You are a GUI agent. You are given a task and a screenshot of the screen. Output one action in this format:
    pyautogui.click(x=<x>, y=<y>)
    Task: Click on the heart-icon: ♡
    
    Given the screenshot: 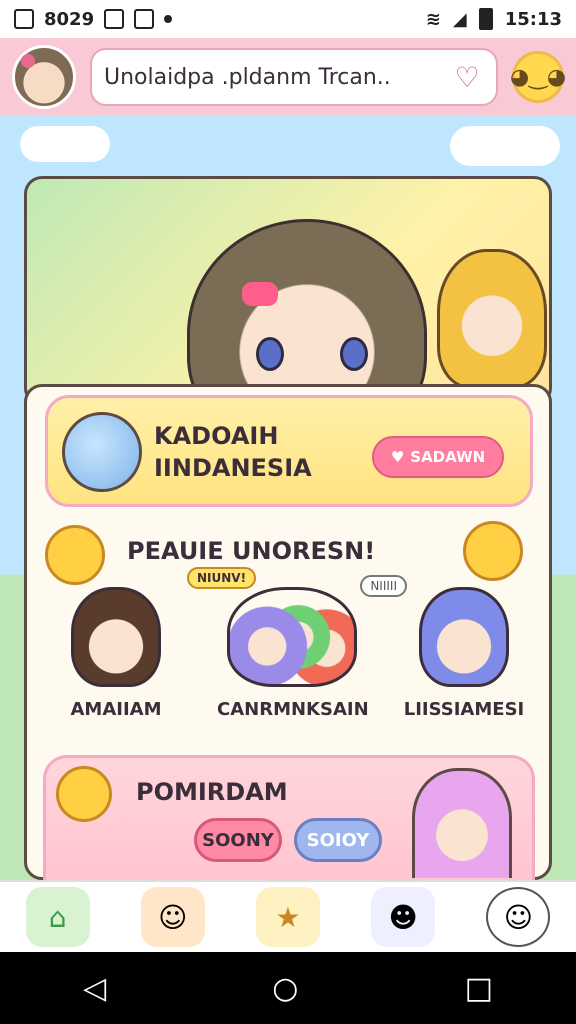 What is the action you would take?
    pyautogui.click(x=467, y=77)
    